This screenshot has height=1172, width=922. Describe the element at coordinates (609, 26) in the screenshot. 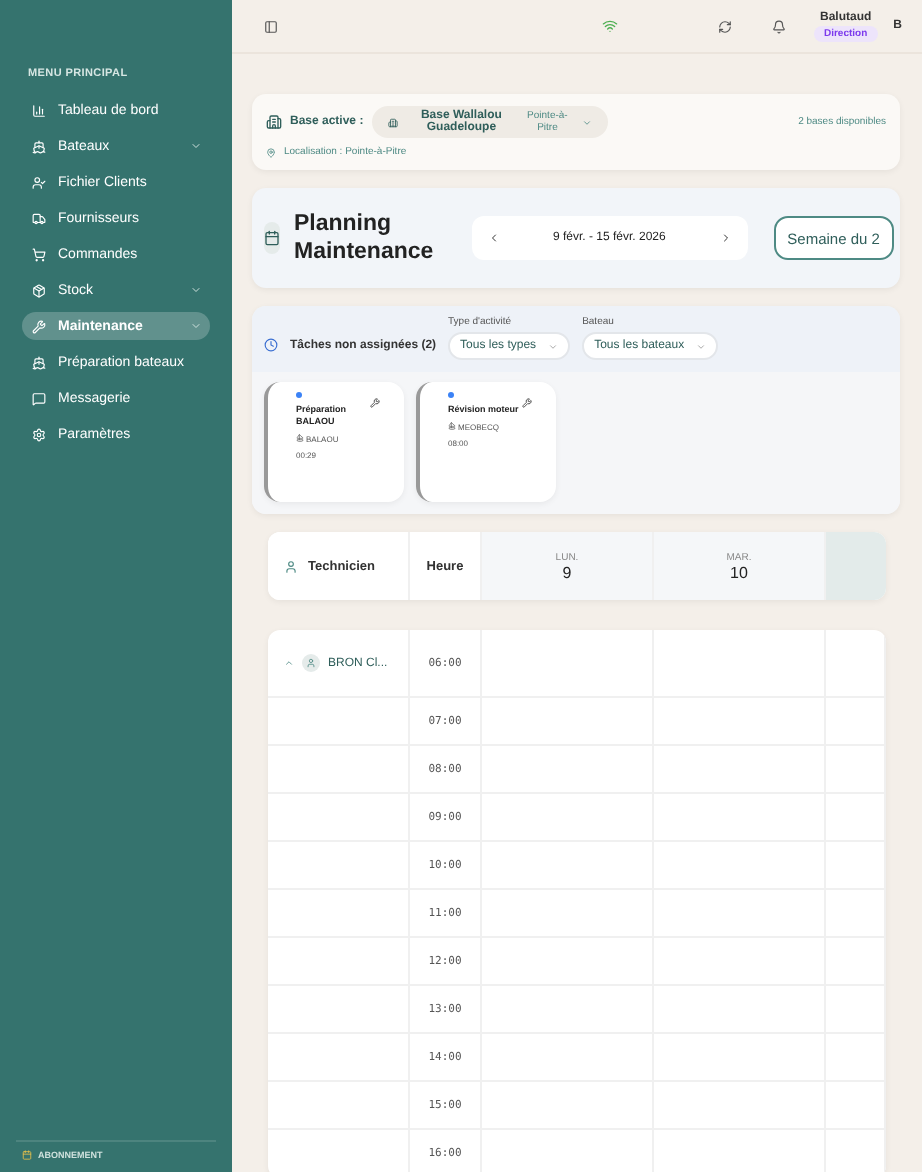

I see `wifi-icon` at that location.